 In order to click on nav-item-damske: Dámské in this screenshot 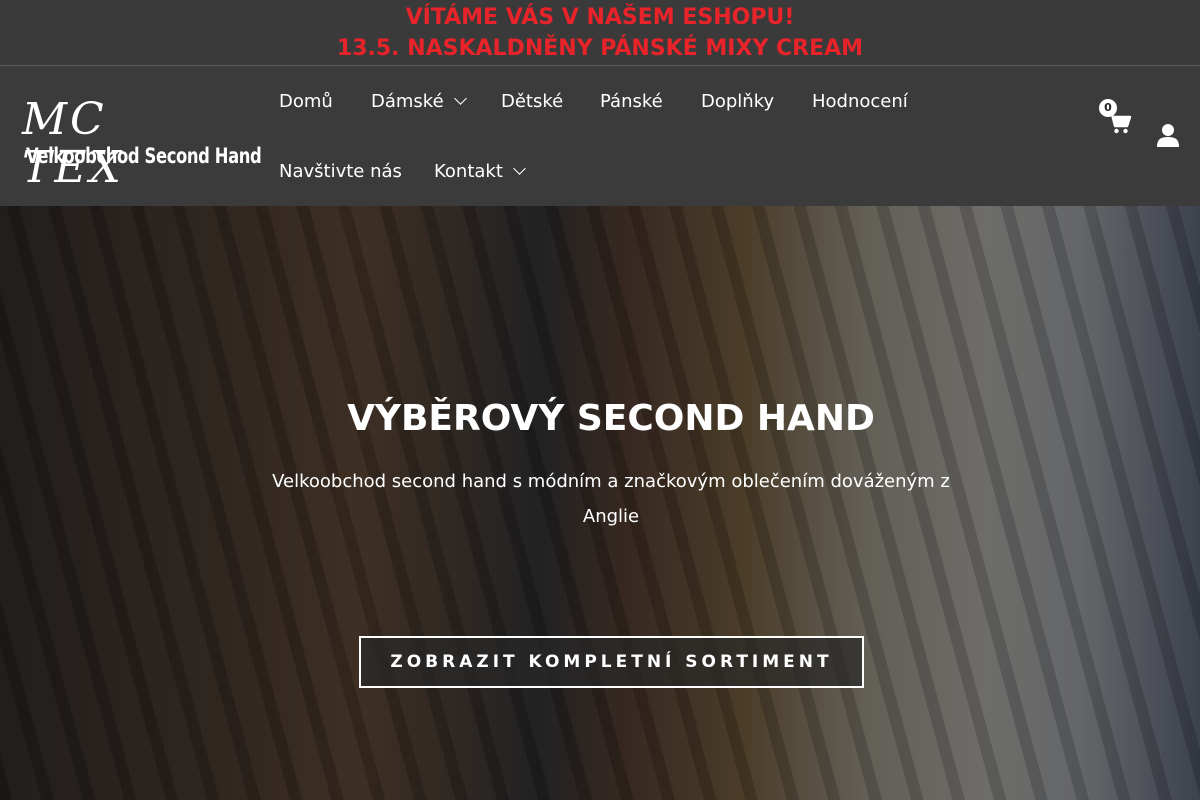, I will do `click(419, 101)`.